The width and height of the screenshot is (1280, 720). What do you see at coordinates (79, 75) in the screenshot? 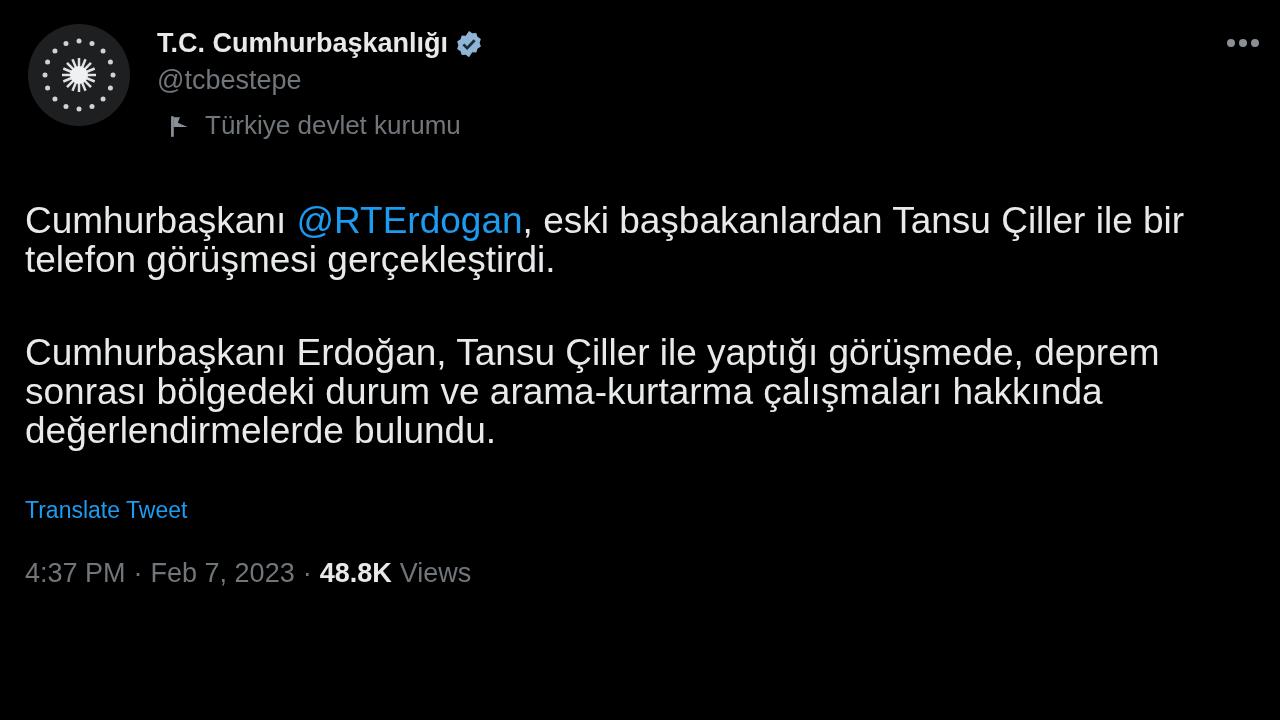
I see `avatar-icon` at bounding box center [79, 75].